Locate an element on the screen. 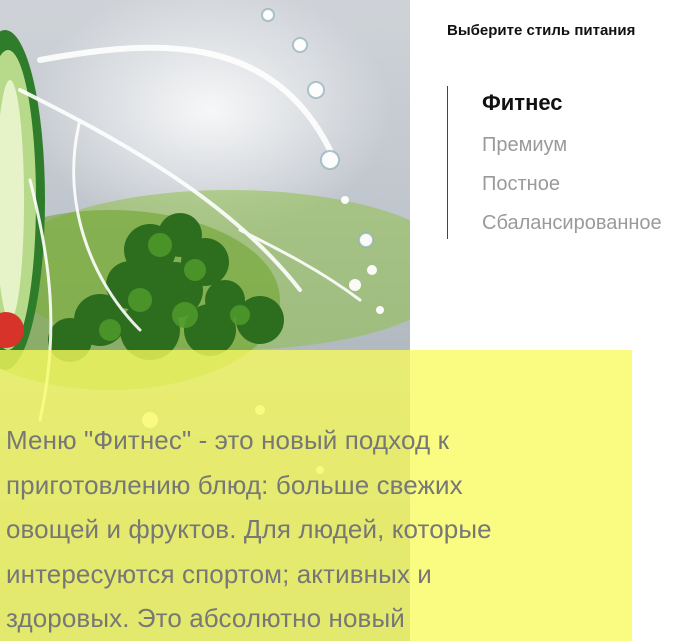 This screenshot has width=691, height=641. menu-title: Выберите стиль питания is located at coordinates (541, 30).